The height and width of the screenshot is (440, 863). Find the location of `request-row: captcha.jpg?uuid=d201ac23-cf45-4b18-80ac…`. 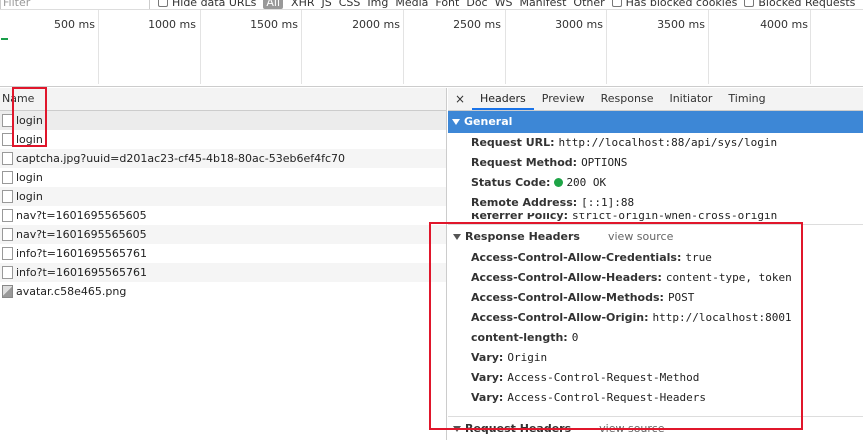

request-row: captcha.jpg?uuid=d201ac23-cf45-4b18-80ac… is located at coordinates (223, 158).